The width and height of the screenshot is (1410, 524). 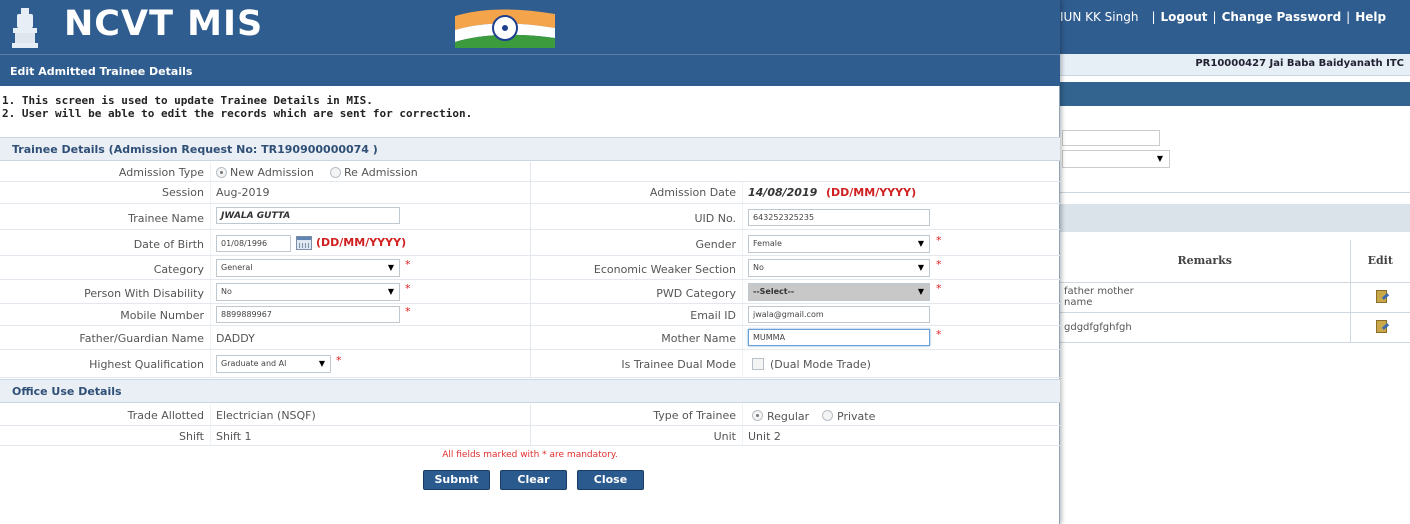 What do you see at coordinates (164, 24) in the screenshot?
I see `app-title: NCVT MIS` at bounding box center [164, 24].